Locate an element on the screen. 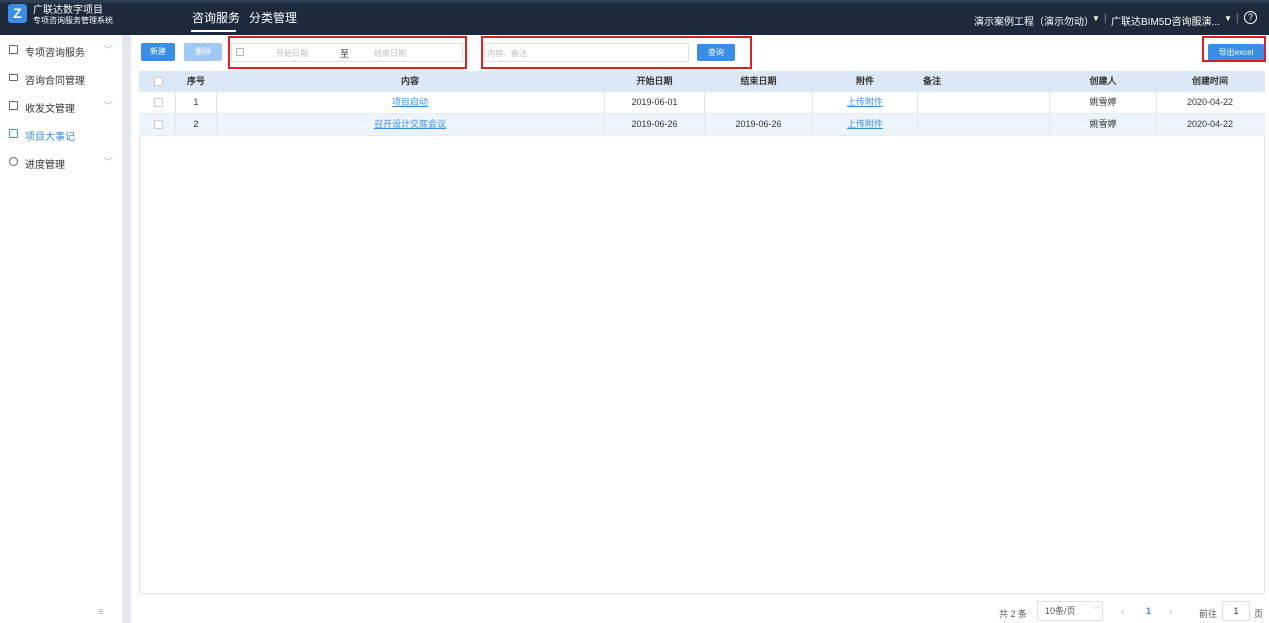  tab-consulting-service: 咨询服务 is located at coordinates (216, 17).